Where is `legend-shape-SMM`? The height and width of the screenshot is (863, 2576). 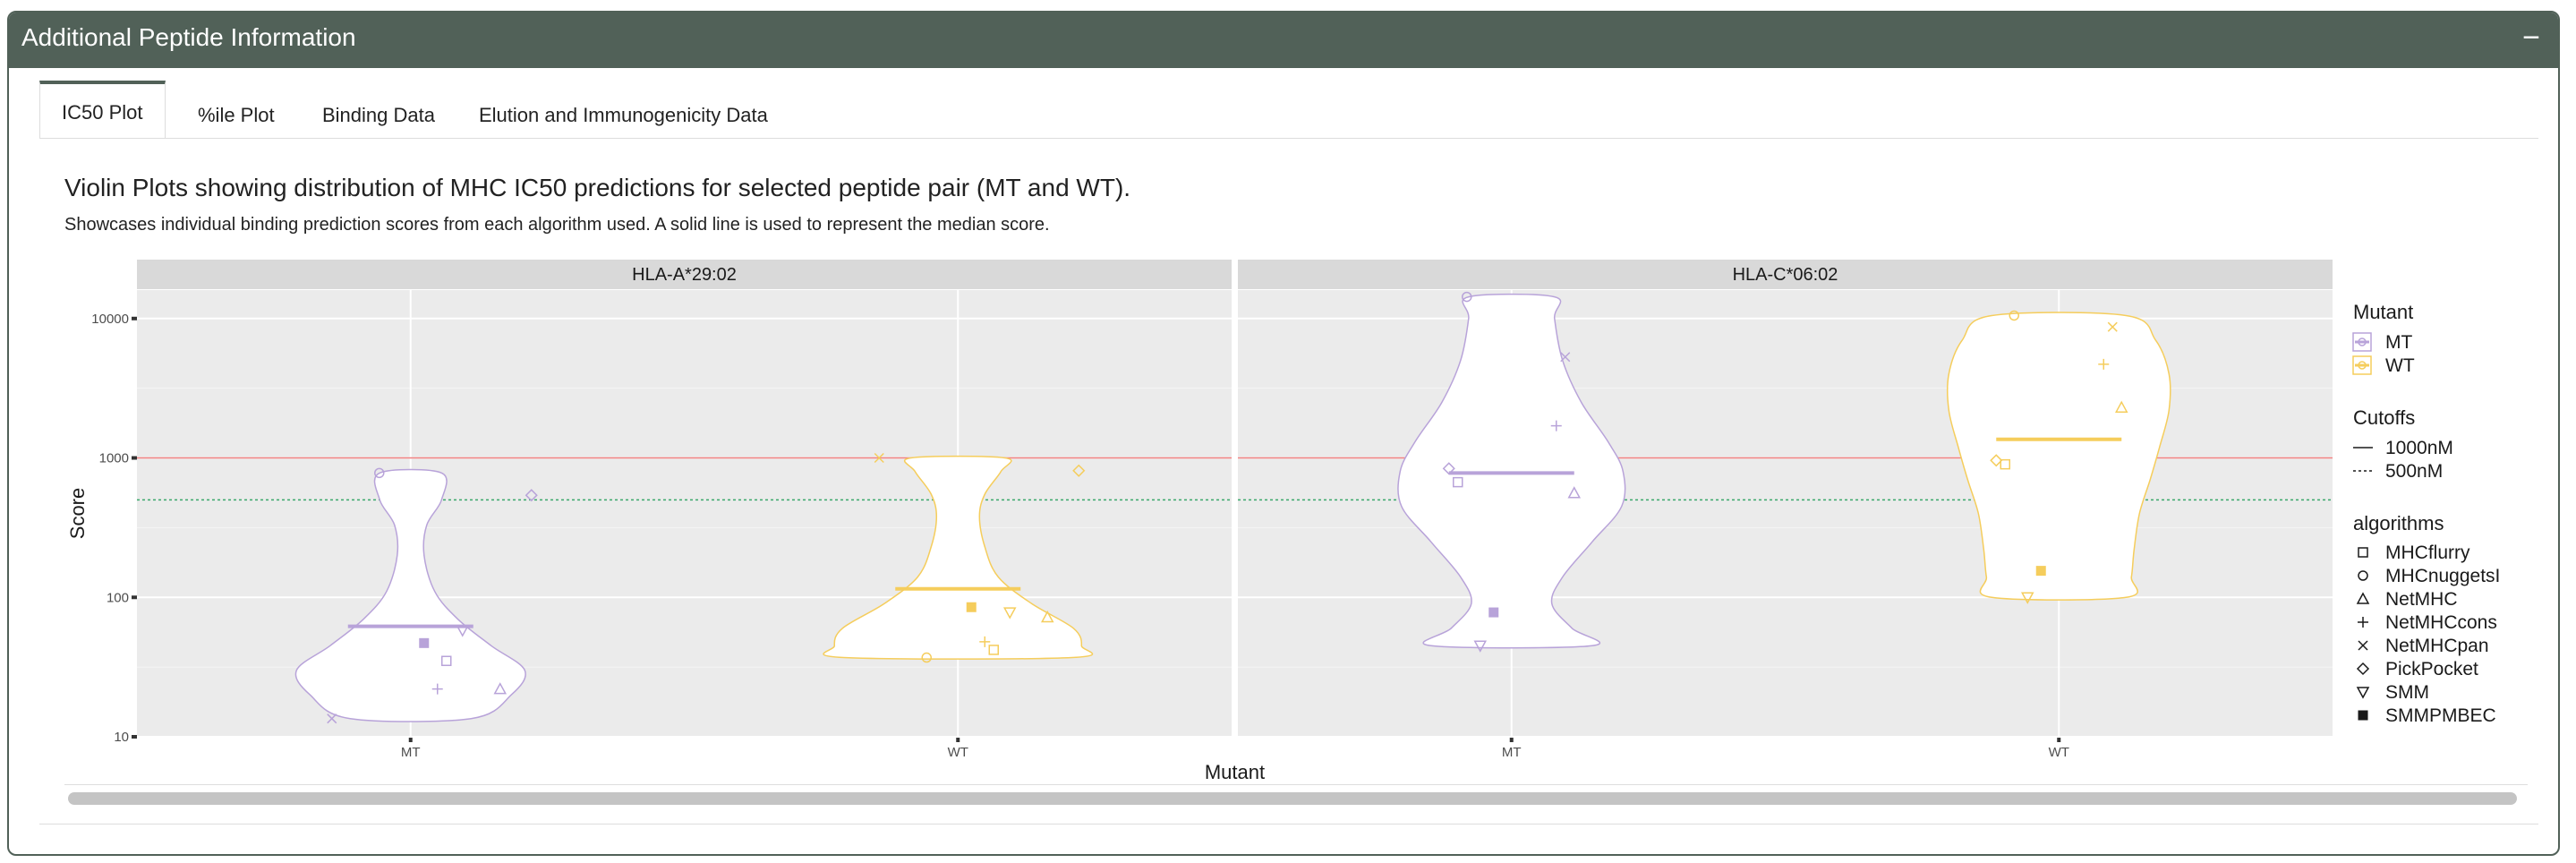
legend-shape-SMM is located at coordinates (2363, 693).